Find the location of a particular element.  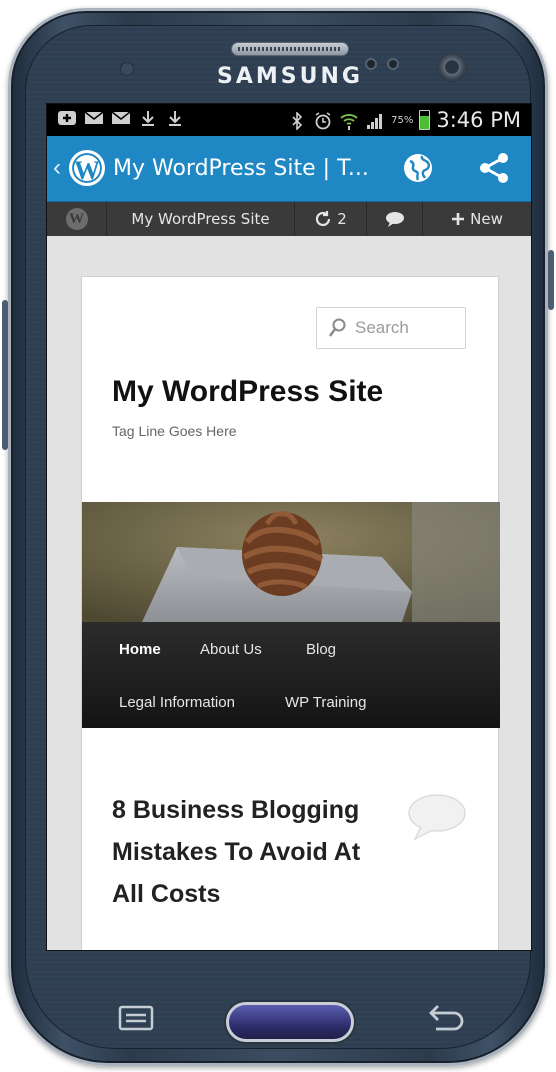

nav-item-wp-training: WP Training is located at coordinates (325, 702).